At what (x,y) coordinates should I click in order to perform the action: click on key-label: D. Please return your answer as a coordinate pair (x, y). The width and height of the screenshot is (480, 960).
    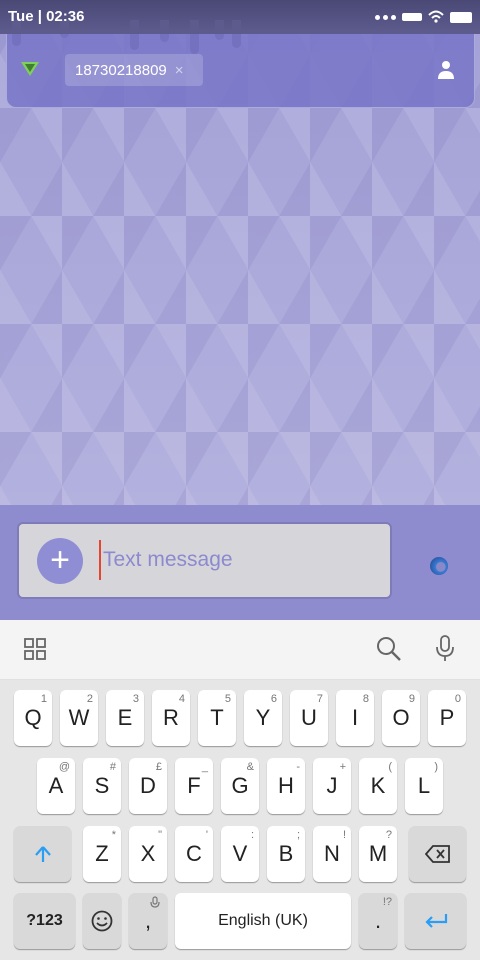
    Looking at the image, I should click on (148, 785).